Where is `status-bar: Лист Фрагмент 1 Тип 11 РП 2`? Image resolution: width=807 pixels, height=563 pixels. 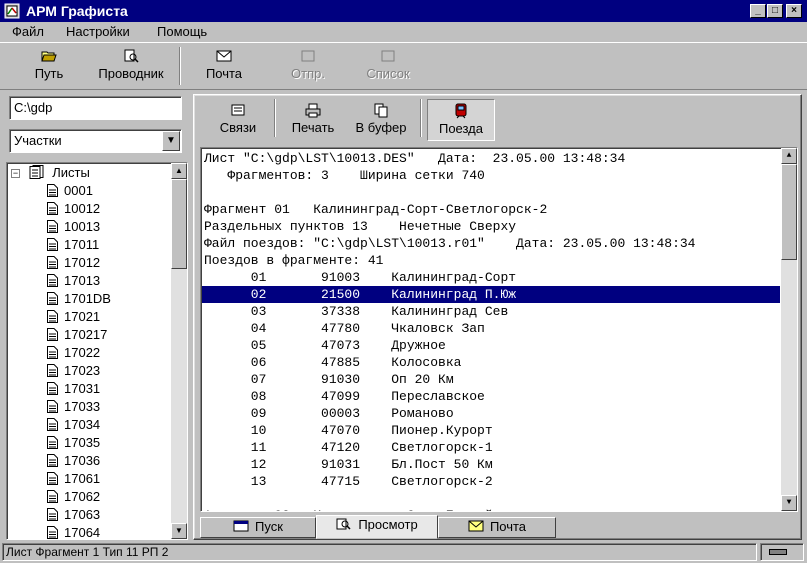
status-bar: Лист Фрагмент 1 Тип 11 РП 2 is located at coordinates (403, 552).